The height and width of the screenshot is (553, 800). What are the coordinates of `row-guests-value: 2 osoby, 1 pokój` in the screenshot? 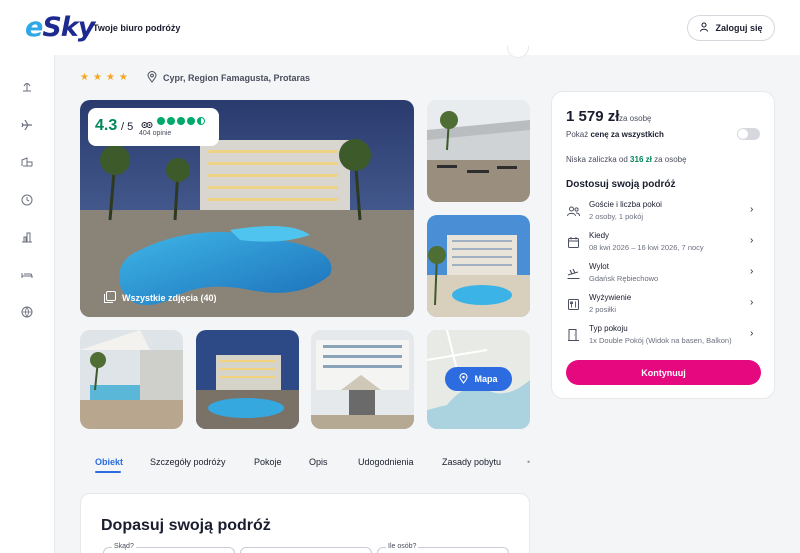 It's located at (616, 216).